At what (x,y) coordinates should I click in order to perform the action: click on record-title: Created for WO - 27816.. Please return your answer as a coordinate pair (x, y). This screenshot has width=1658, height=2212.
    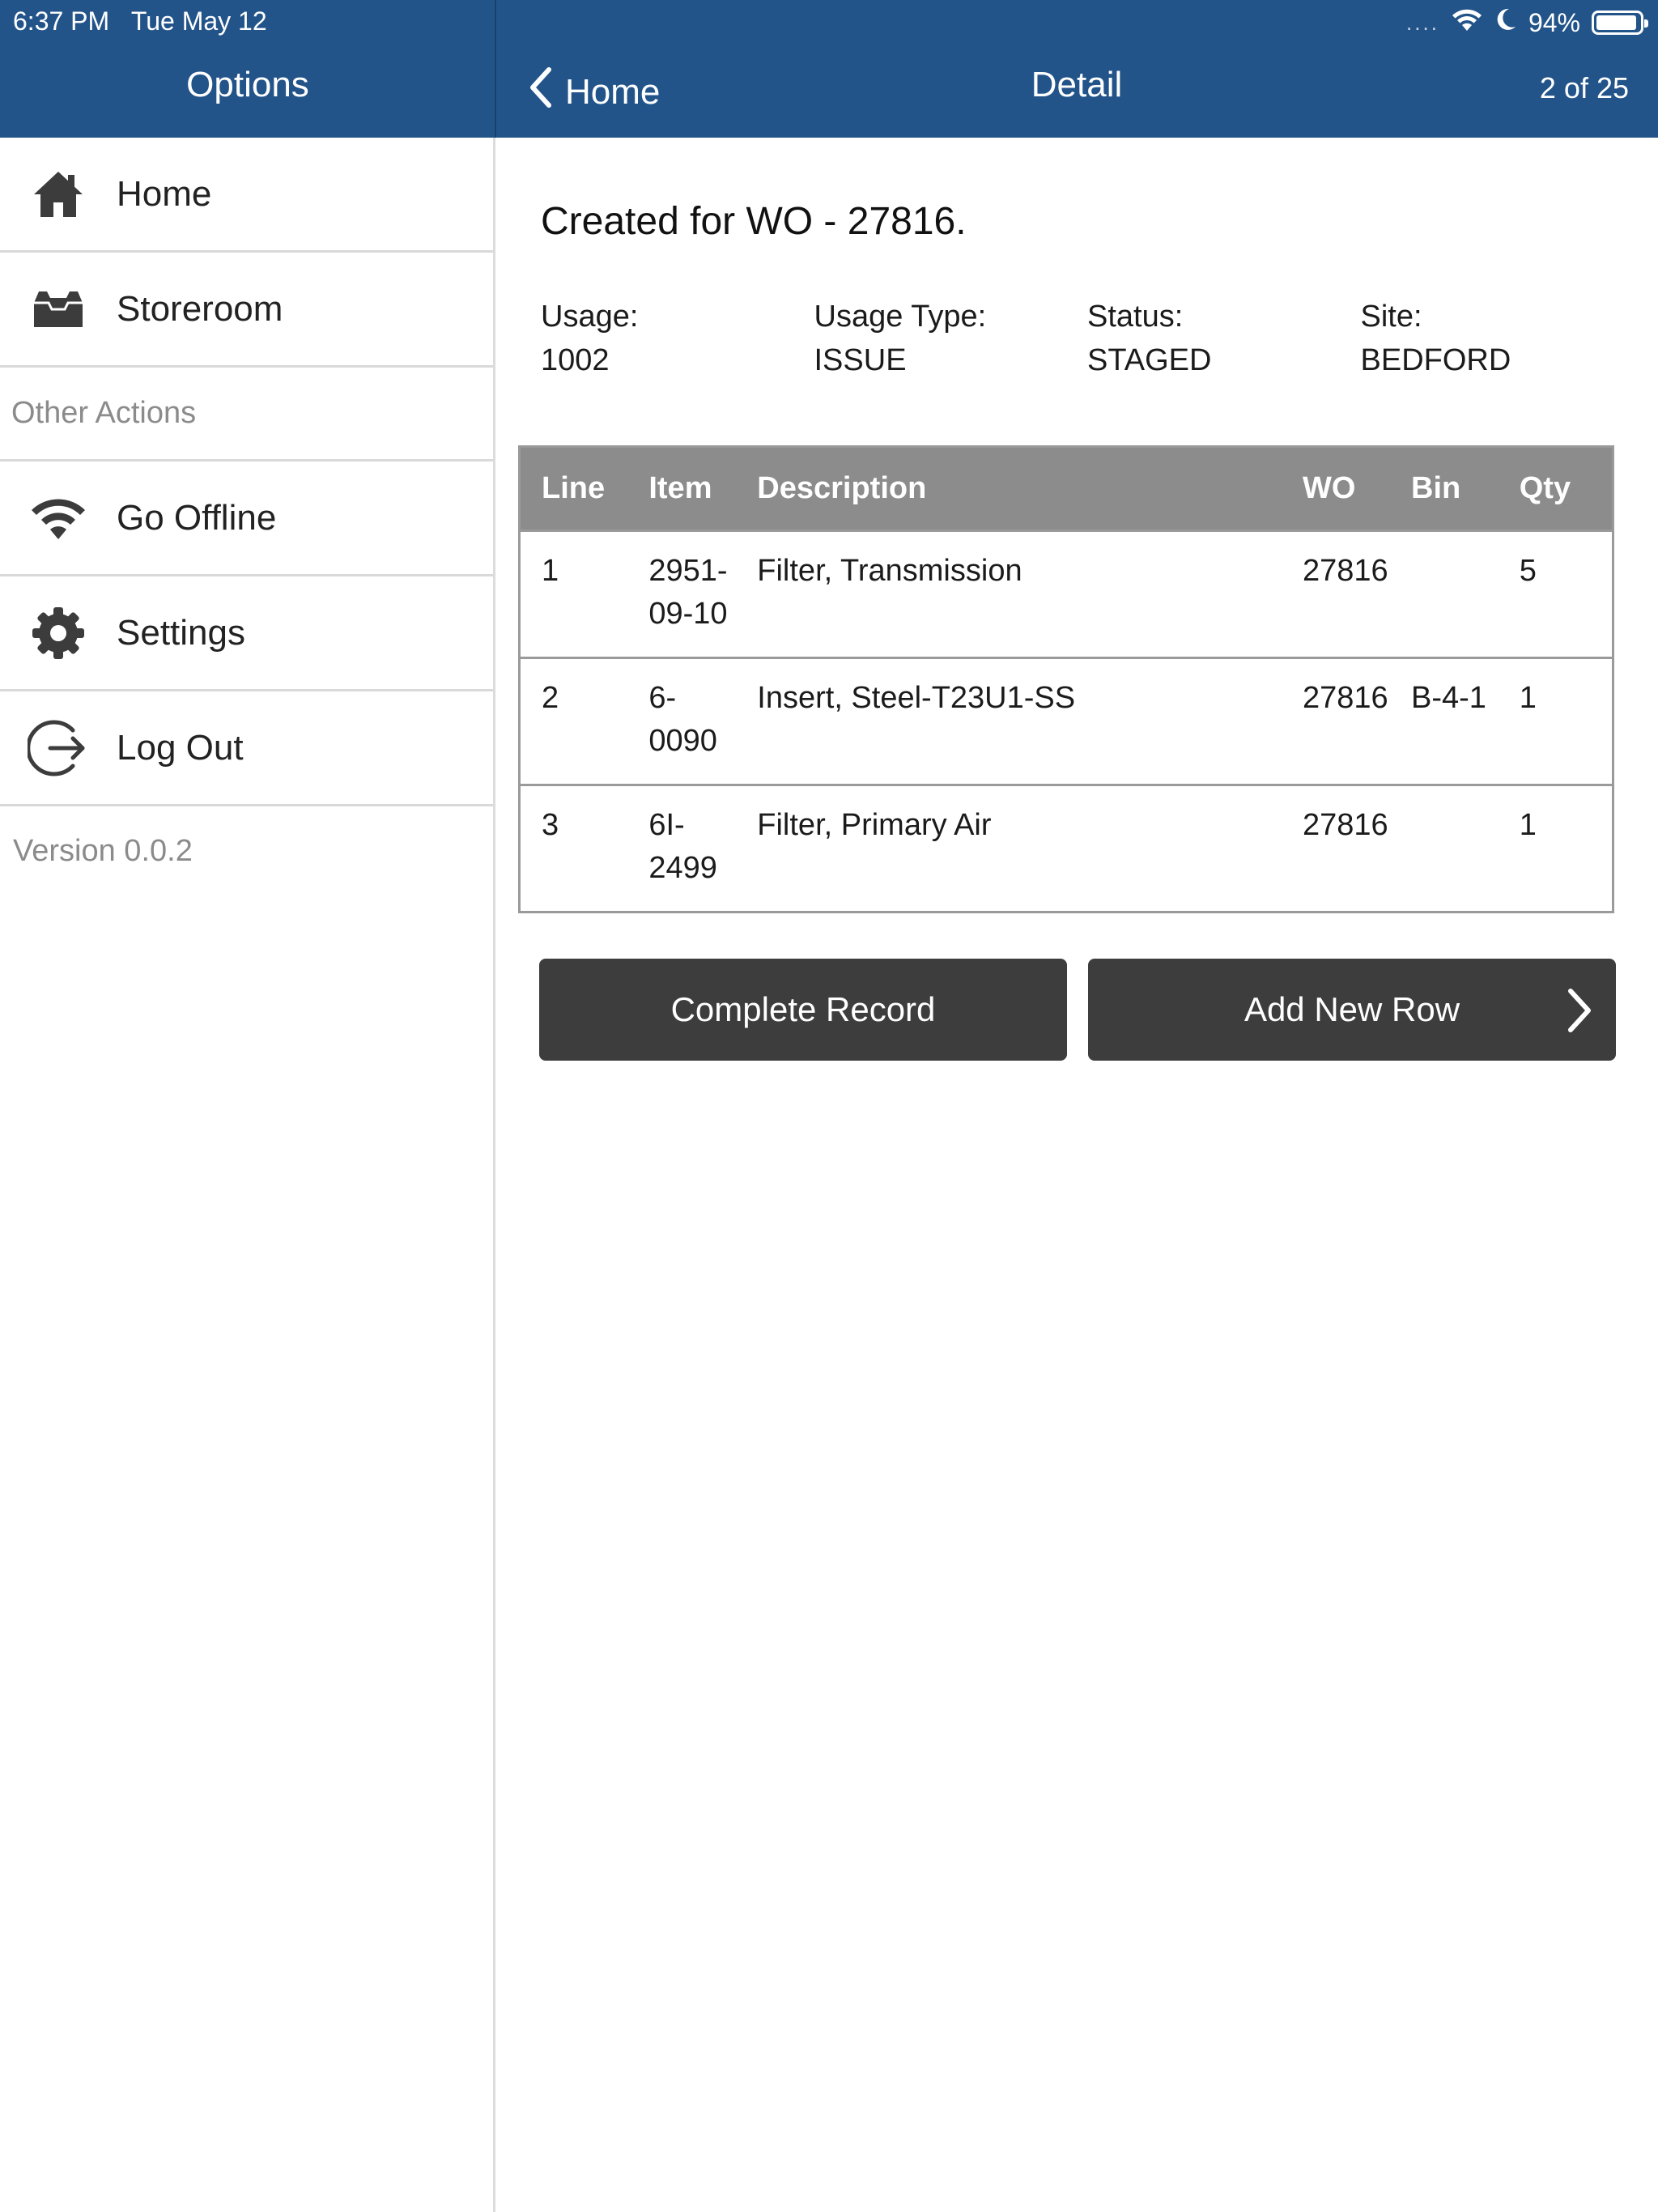
    Looking at the image, I should click on (754, 221).